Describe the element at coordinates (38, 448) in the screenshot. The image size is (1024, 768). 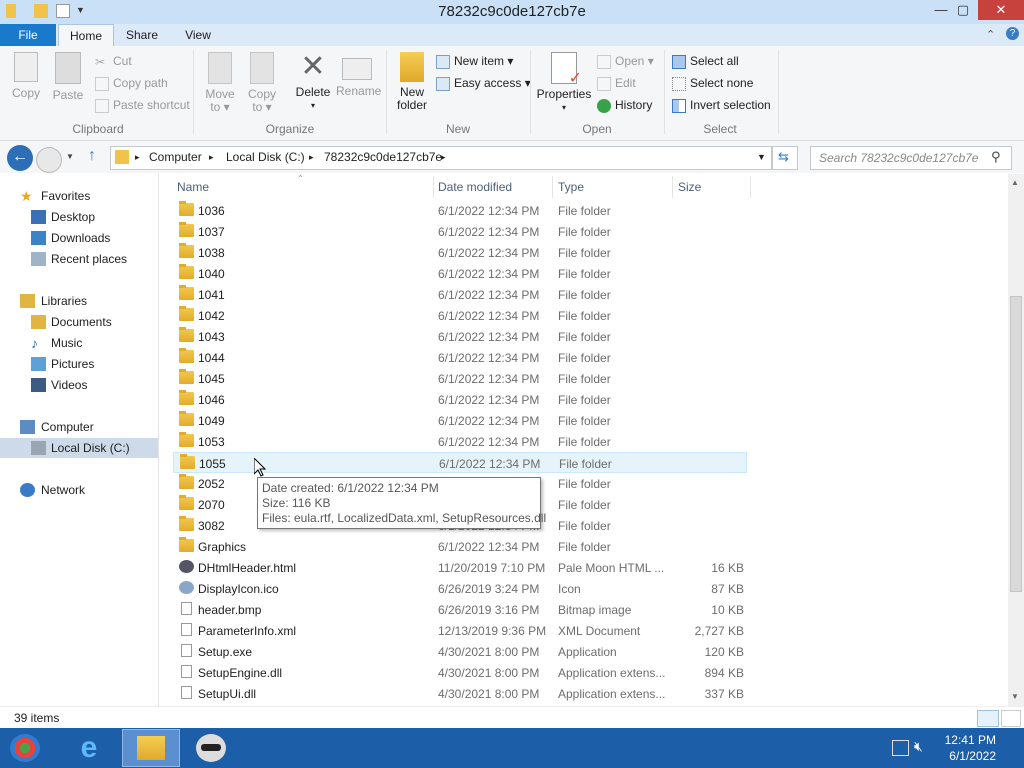
I see `drive-icon` at that location.